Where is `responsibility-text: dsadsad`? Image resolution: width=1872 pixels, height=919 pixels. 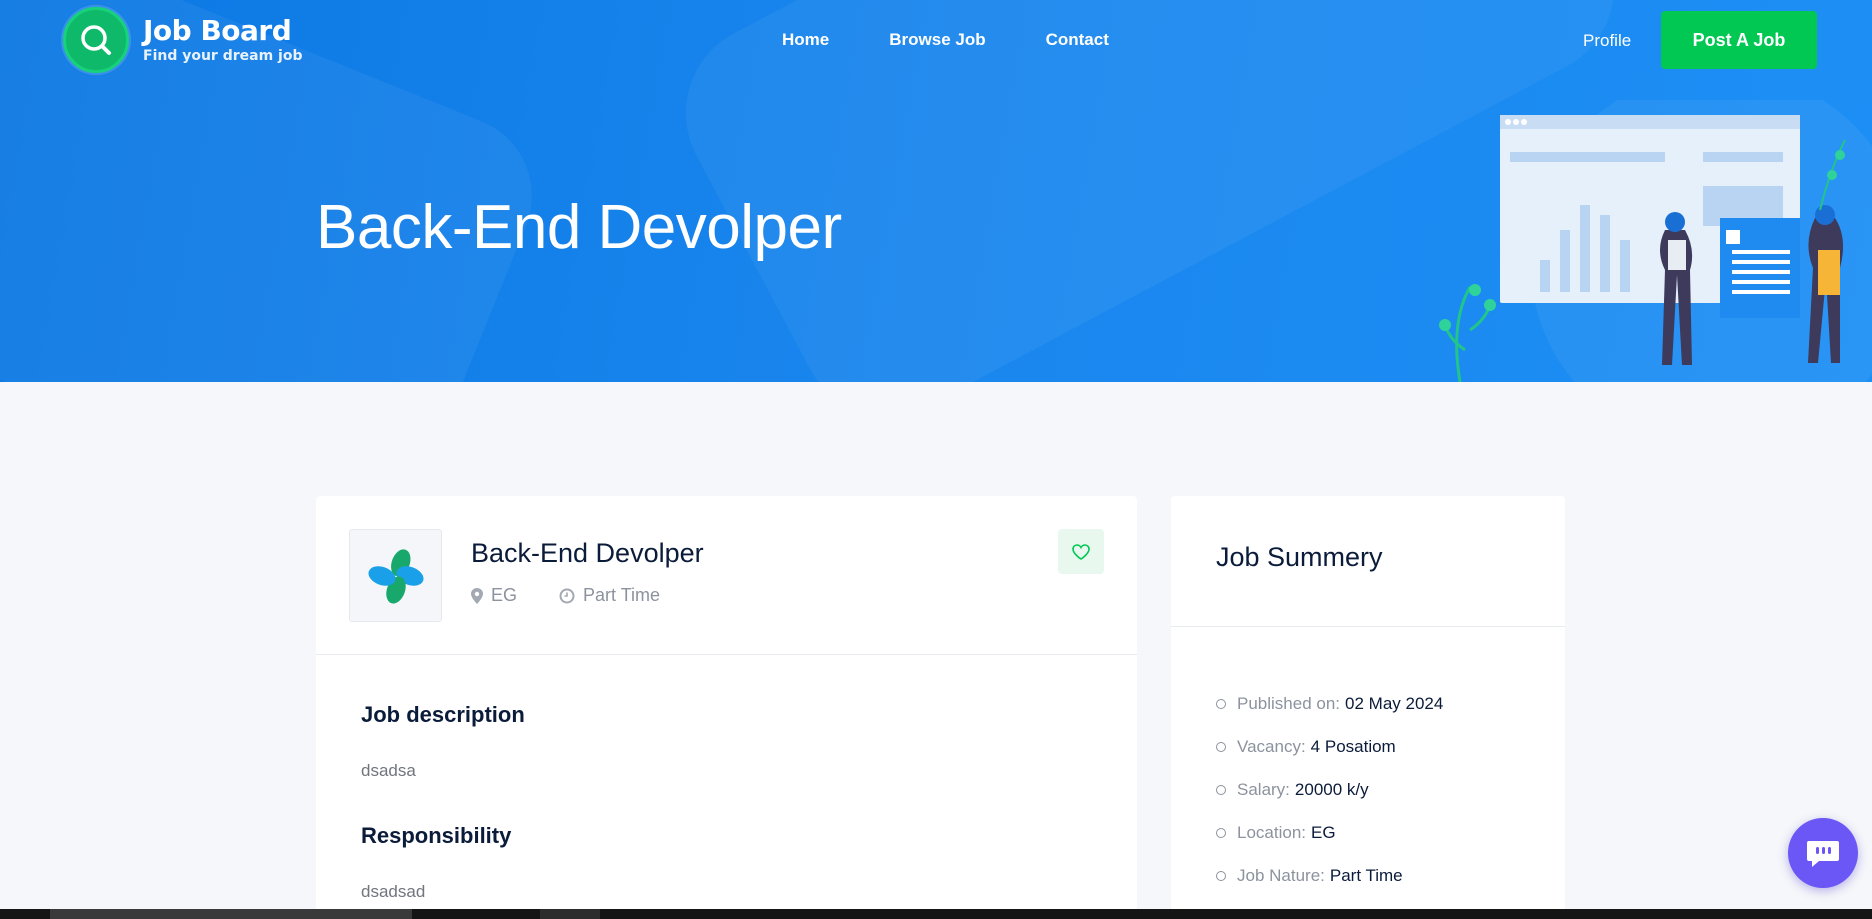
responsibility-text: dsadsad is located at coordinates (393, 891).